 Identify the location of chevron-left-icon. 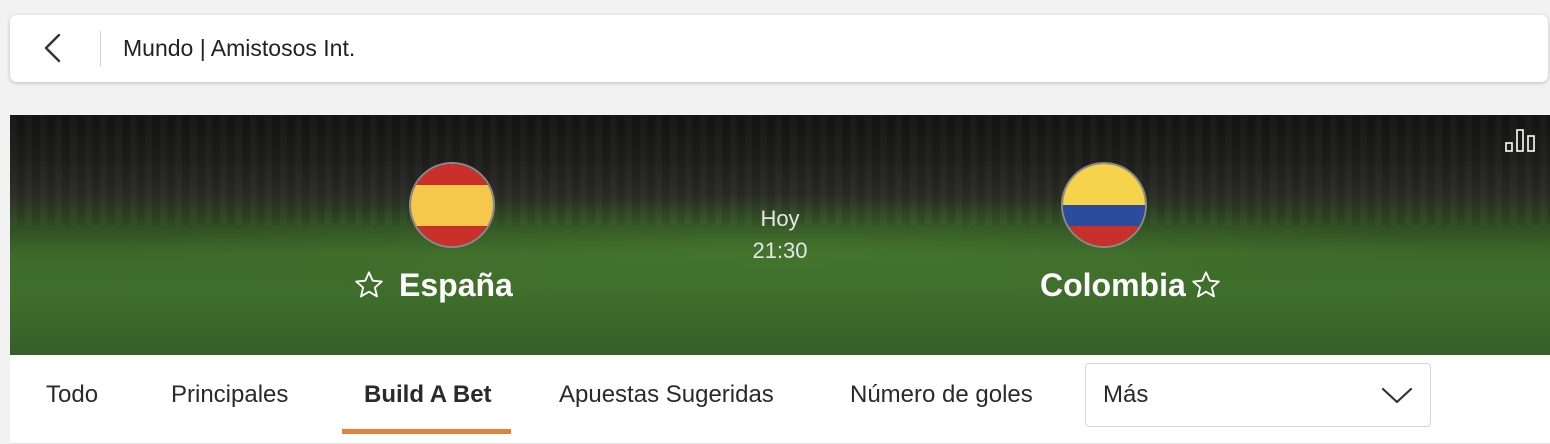
(53, 48).